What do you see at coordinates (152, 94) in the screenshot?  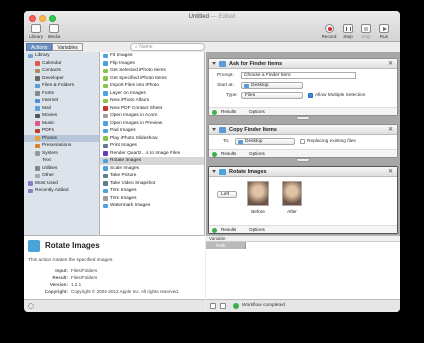 I see `action-item: Layer on Images` at bounding box center [152, 94].